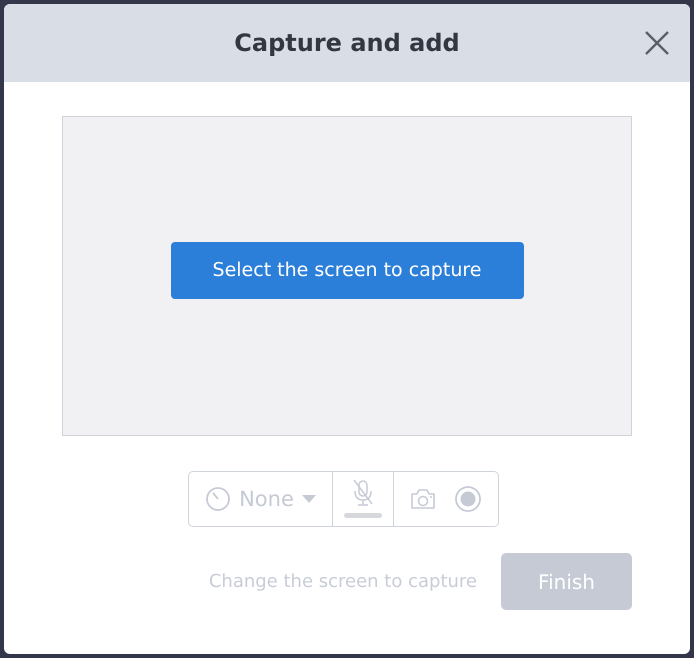 Image resolution: width=694 pixels, height=658 pixels. What do you see at coordinates (657, 43) in the screenshot?
I see `close-icon` at bounding box center [657, 43].